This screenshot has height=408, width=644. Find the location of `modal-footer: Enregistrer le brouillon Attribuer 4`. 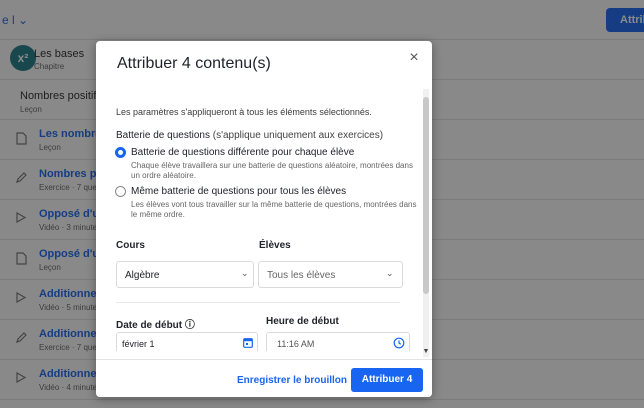

modal-footer: Enregistrer le brouillon Attribuer 4 is located at coordinates (264, 378).